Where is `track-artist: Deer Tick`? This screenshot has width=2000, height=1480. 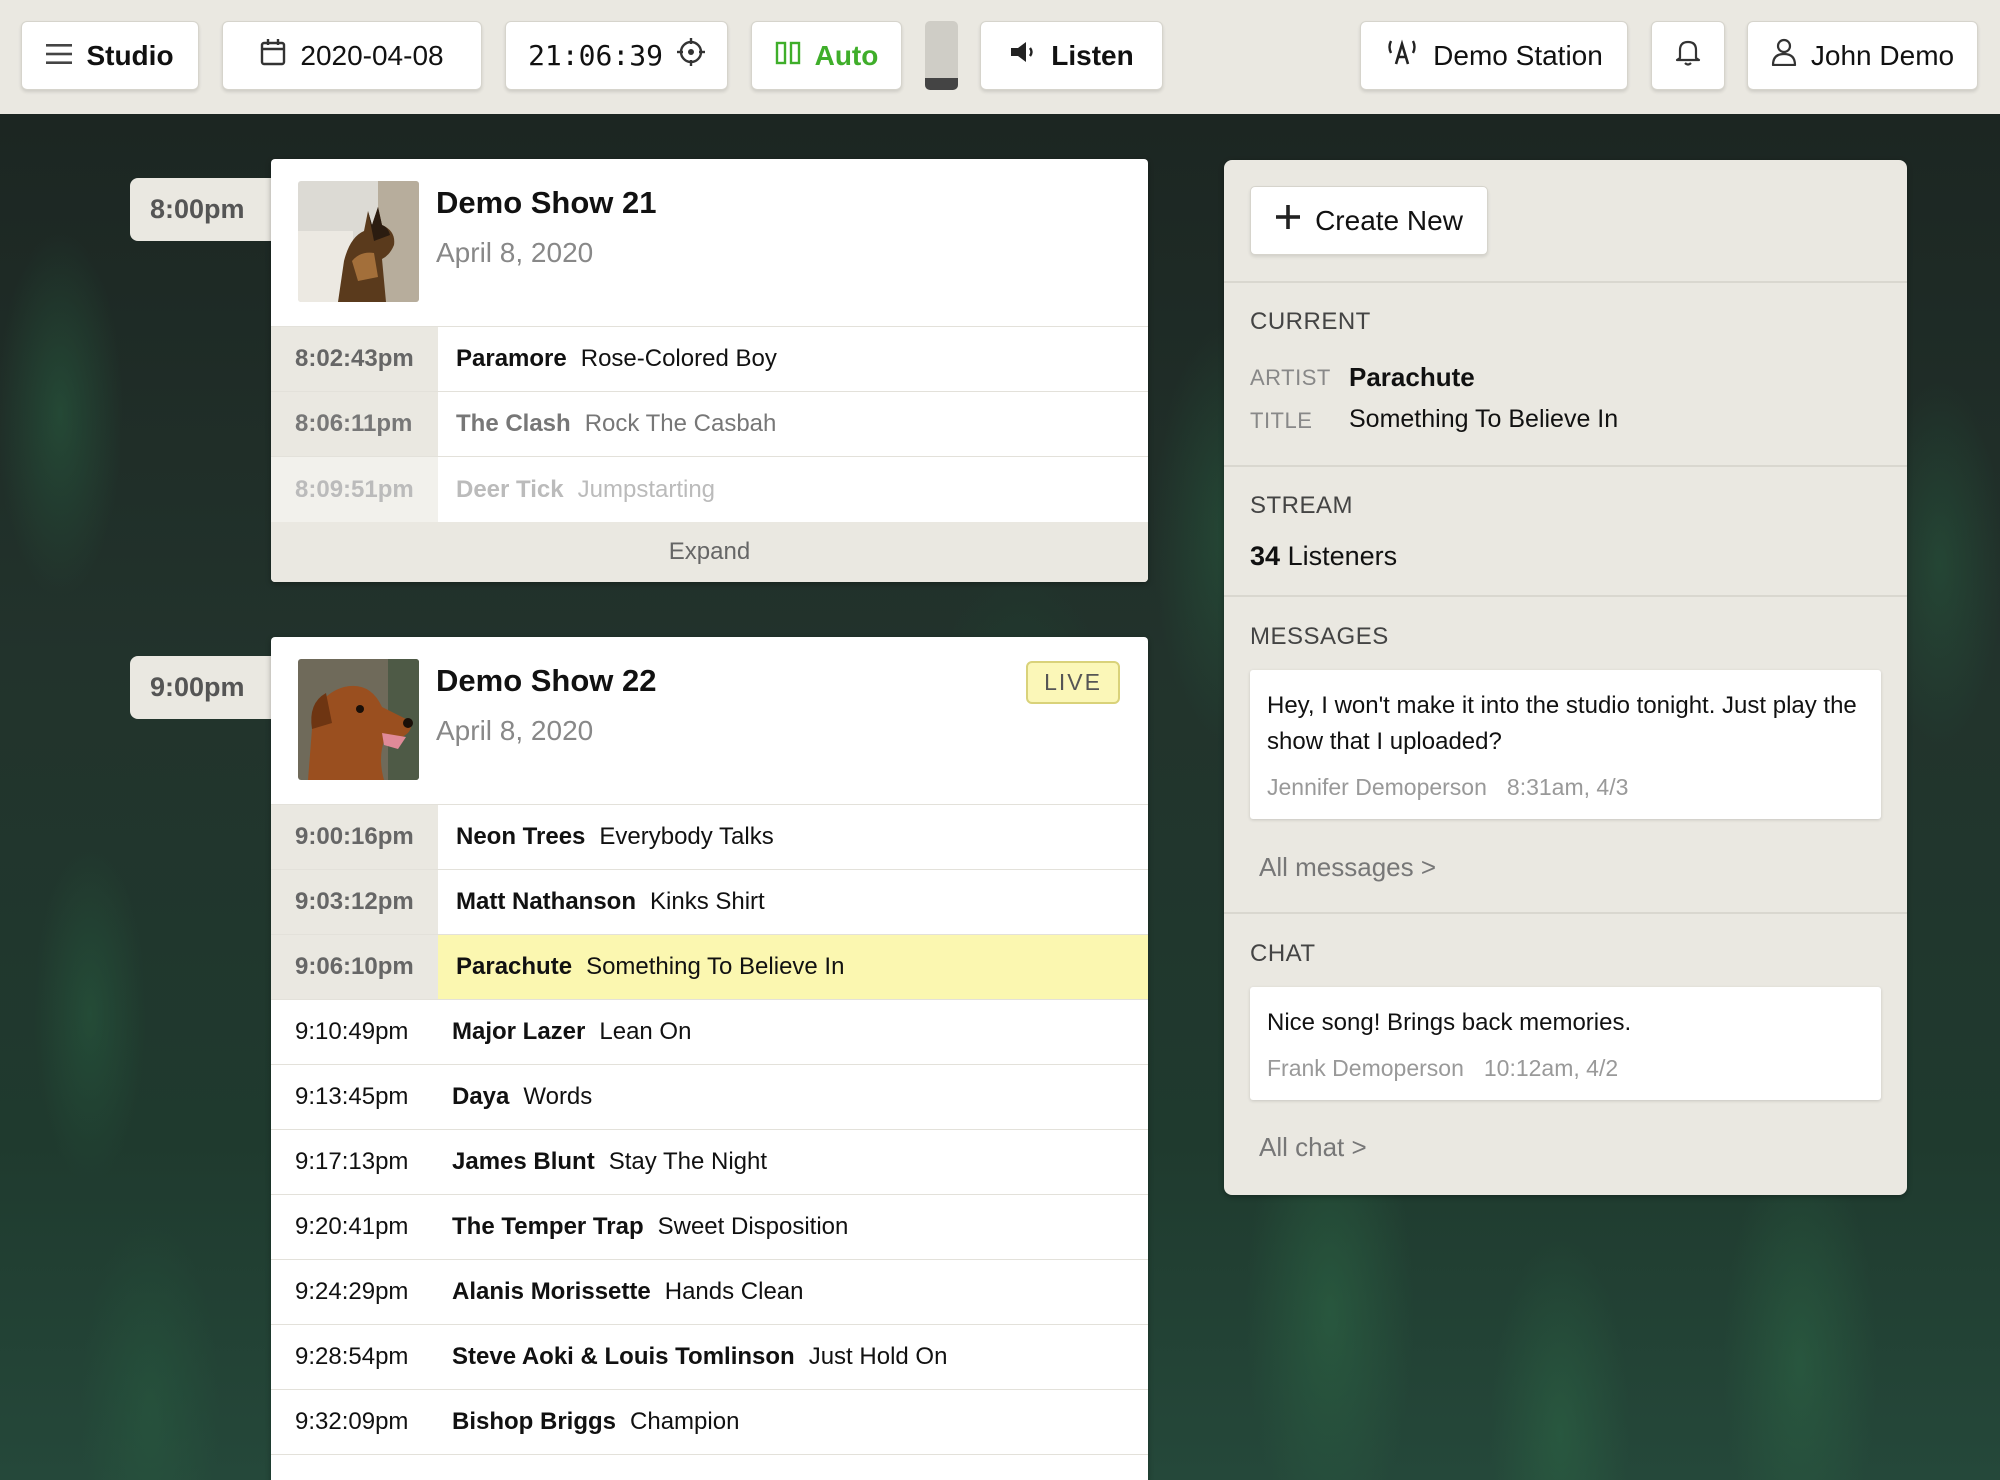 track-artist: Deer Tick is located at coordinates (510, 489).